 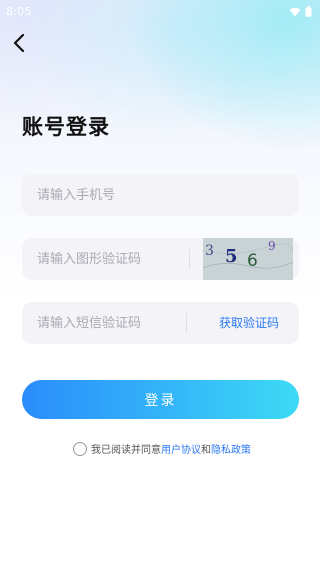 What do you see at coordinates (295, 11) in the screenshot?
I see `wifi-icon` at bounding box center [295, 11].